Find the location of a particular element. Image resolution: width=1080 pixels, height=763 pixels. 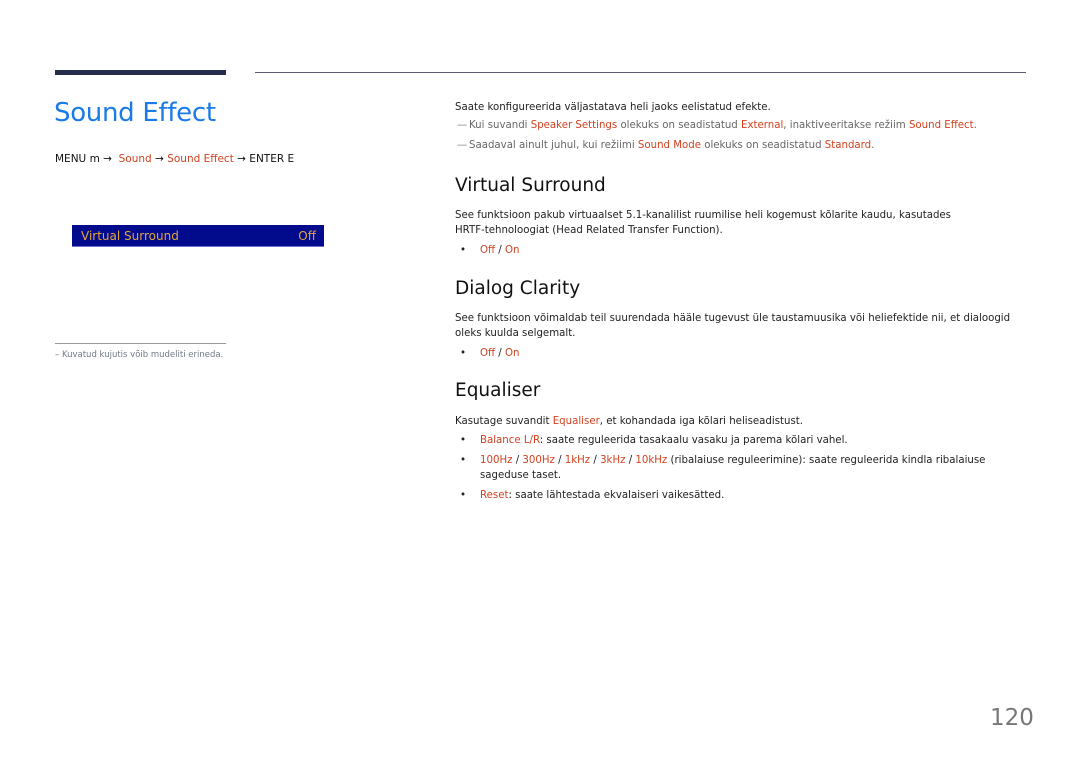

osd-menu-item-virtual-surround: Virtual Surround Off is located at coordinates (198, 236).